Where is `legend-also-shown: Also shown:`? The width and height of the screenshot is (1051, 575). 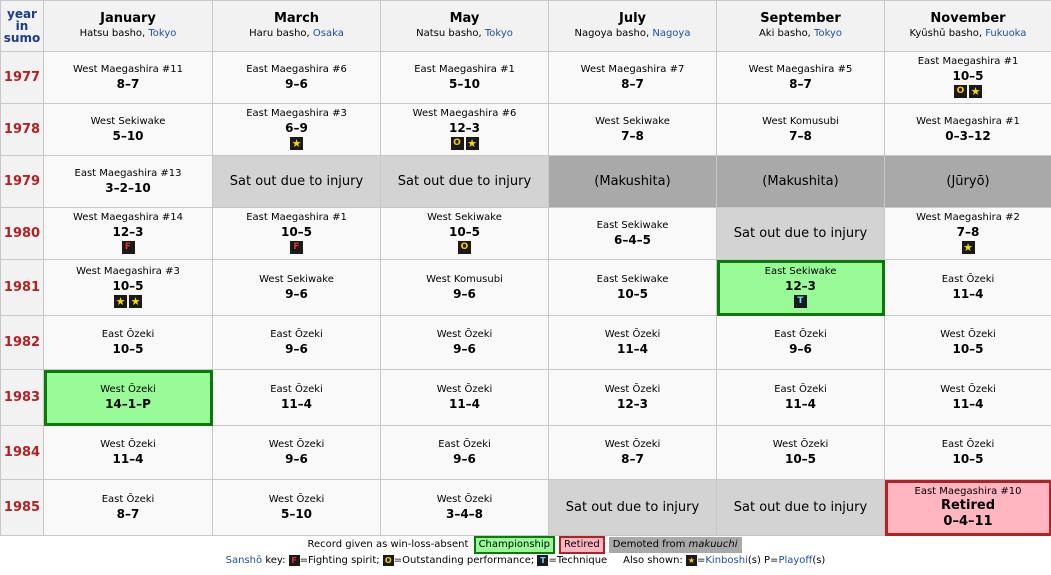 legend-also-shown: Also shown: is located at coordinates (654, 560).